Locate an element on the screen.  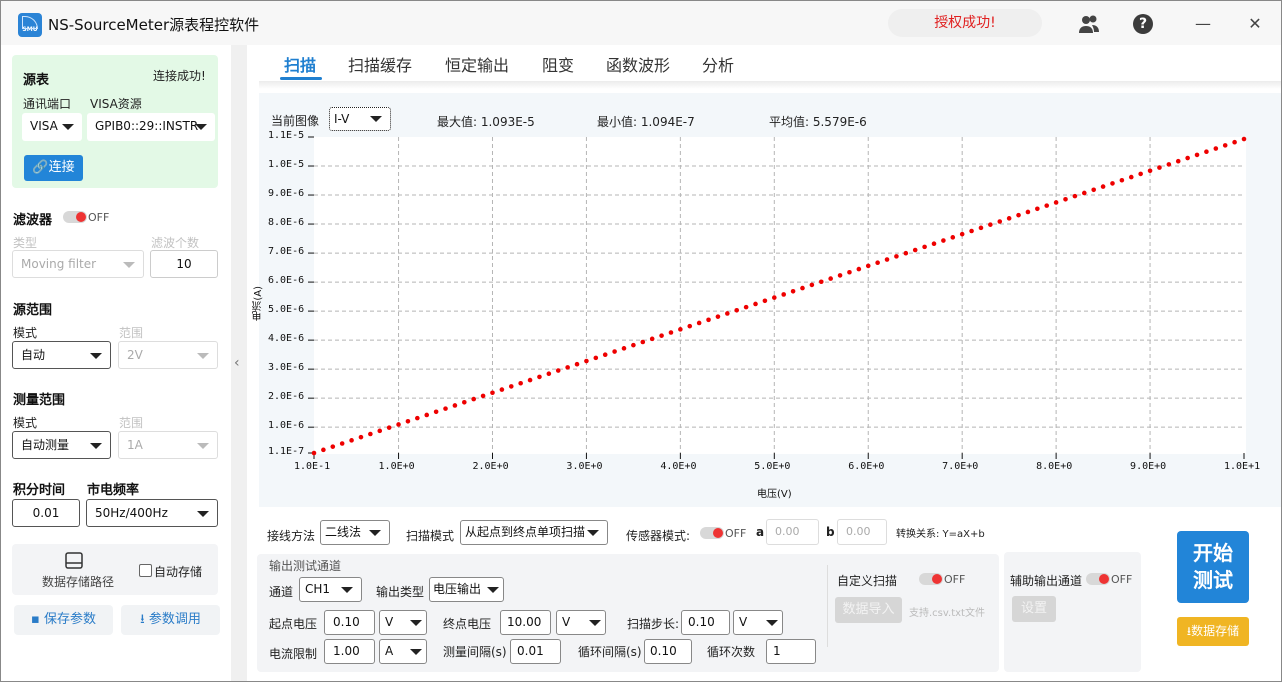
scan-mode-label: 扫描模式 is located at coordinates (430, 536).